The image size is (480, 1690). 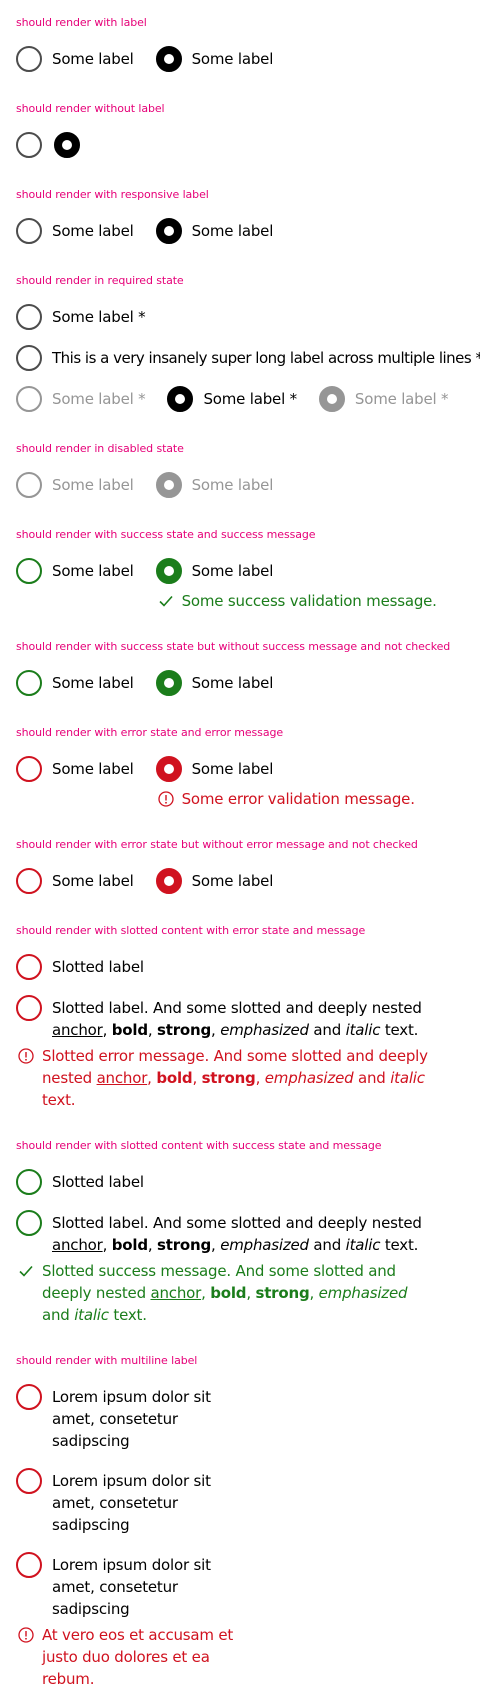 What do you see at coordinates (26, 1271) in the screenshot?
I see `checkmark-icon` at bounding box center [26, 1271].